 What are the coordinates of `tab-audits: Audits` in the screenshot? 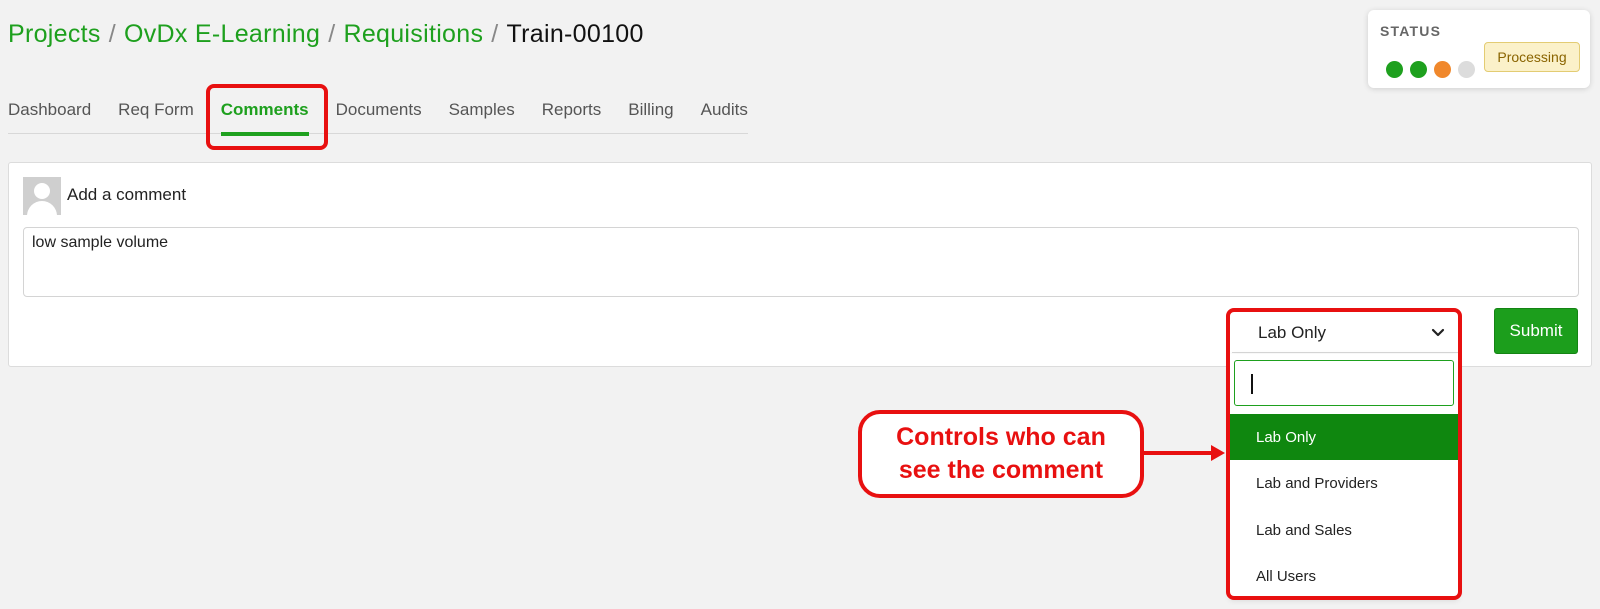 It's located at (724, 113).